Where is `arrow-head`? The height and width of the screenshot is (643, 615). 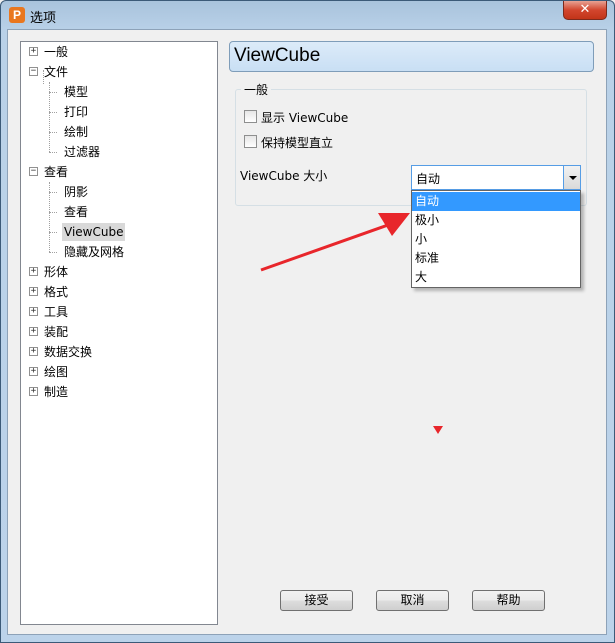 arrow-head is located at coordinates (394, 224).